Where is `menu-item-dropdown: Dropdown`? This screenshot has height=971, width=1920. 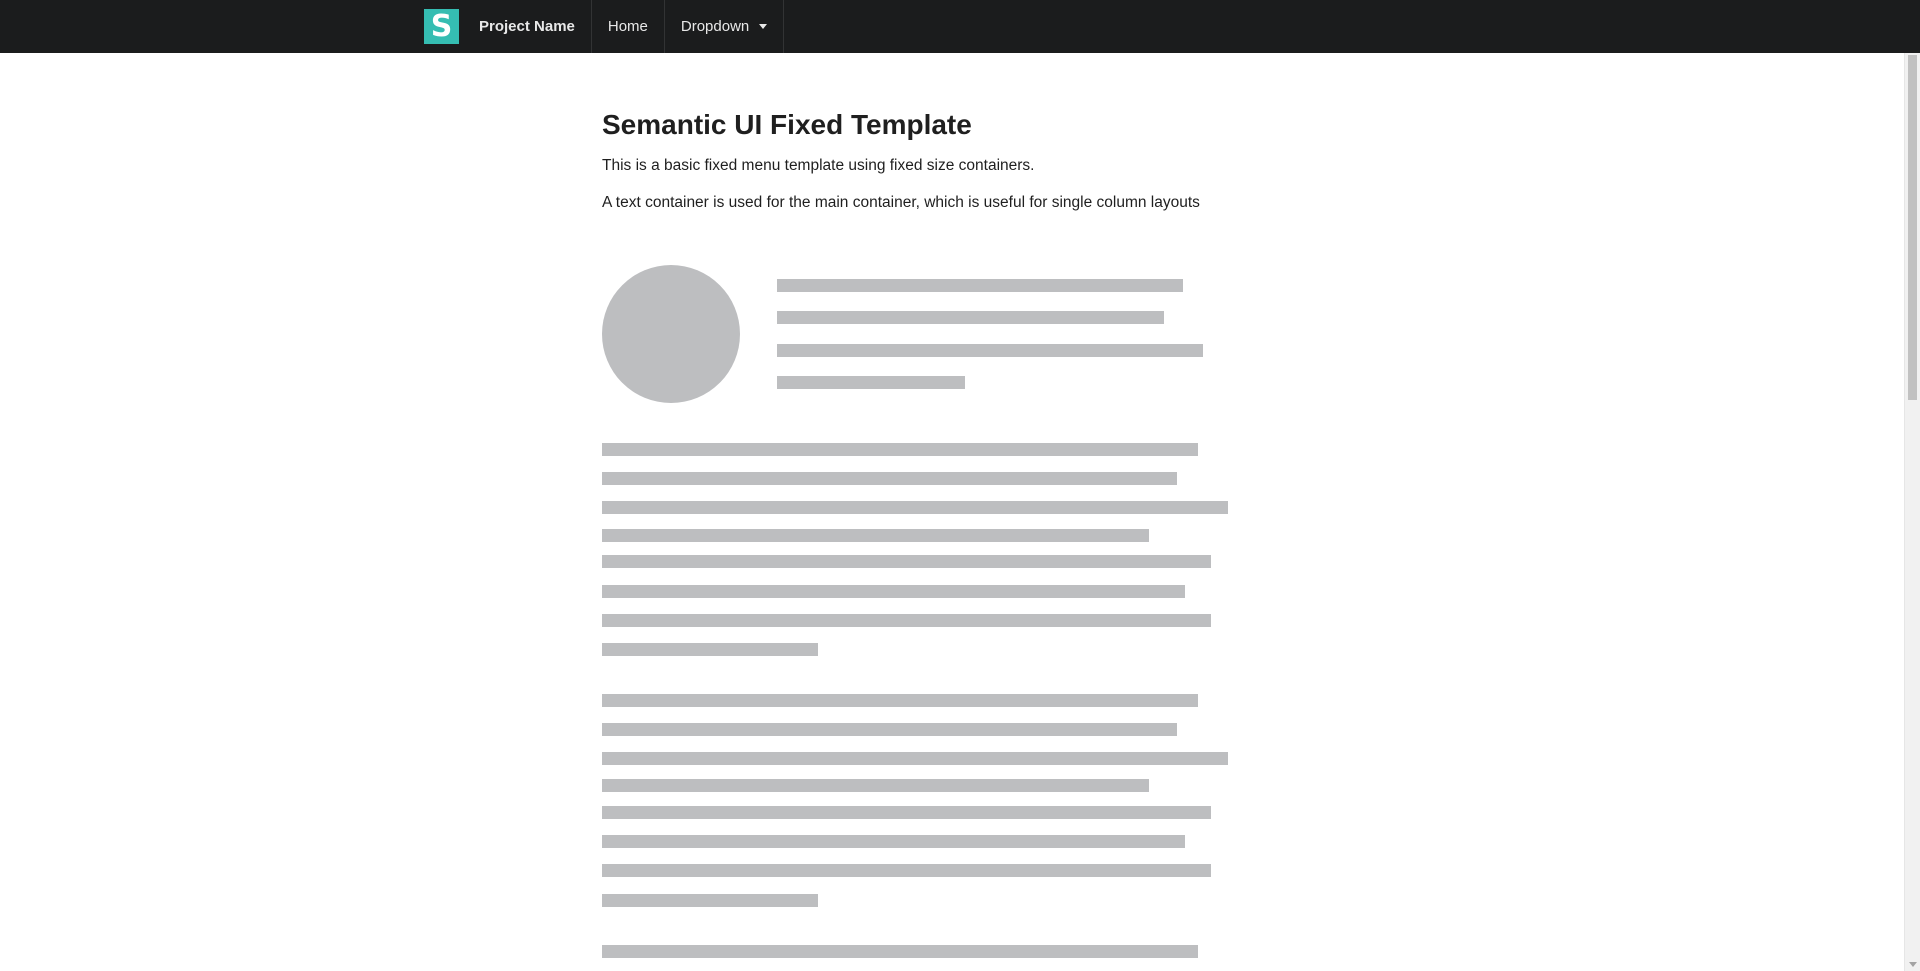 menu-item-dropdown: Dropdown is located at coordinates (724, 26).